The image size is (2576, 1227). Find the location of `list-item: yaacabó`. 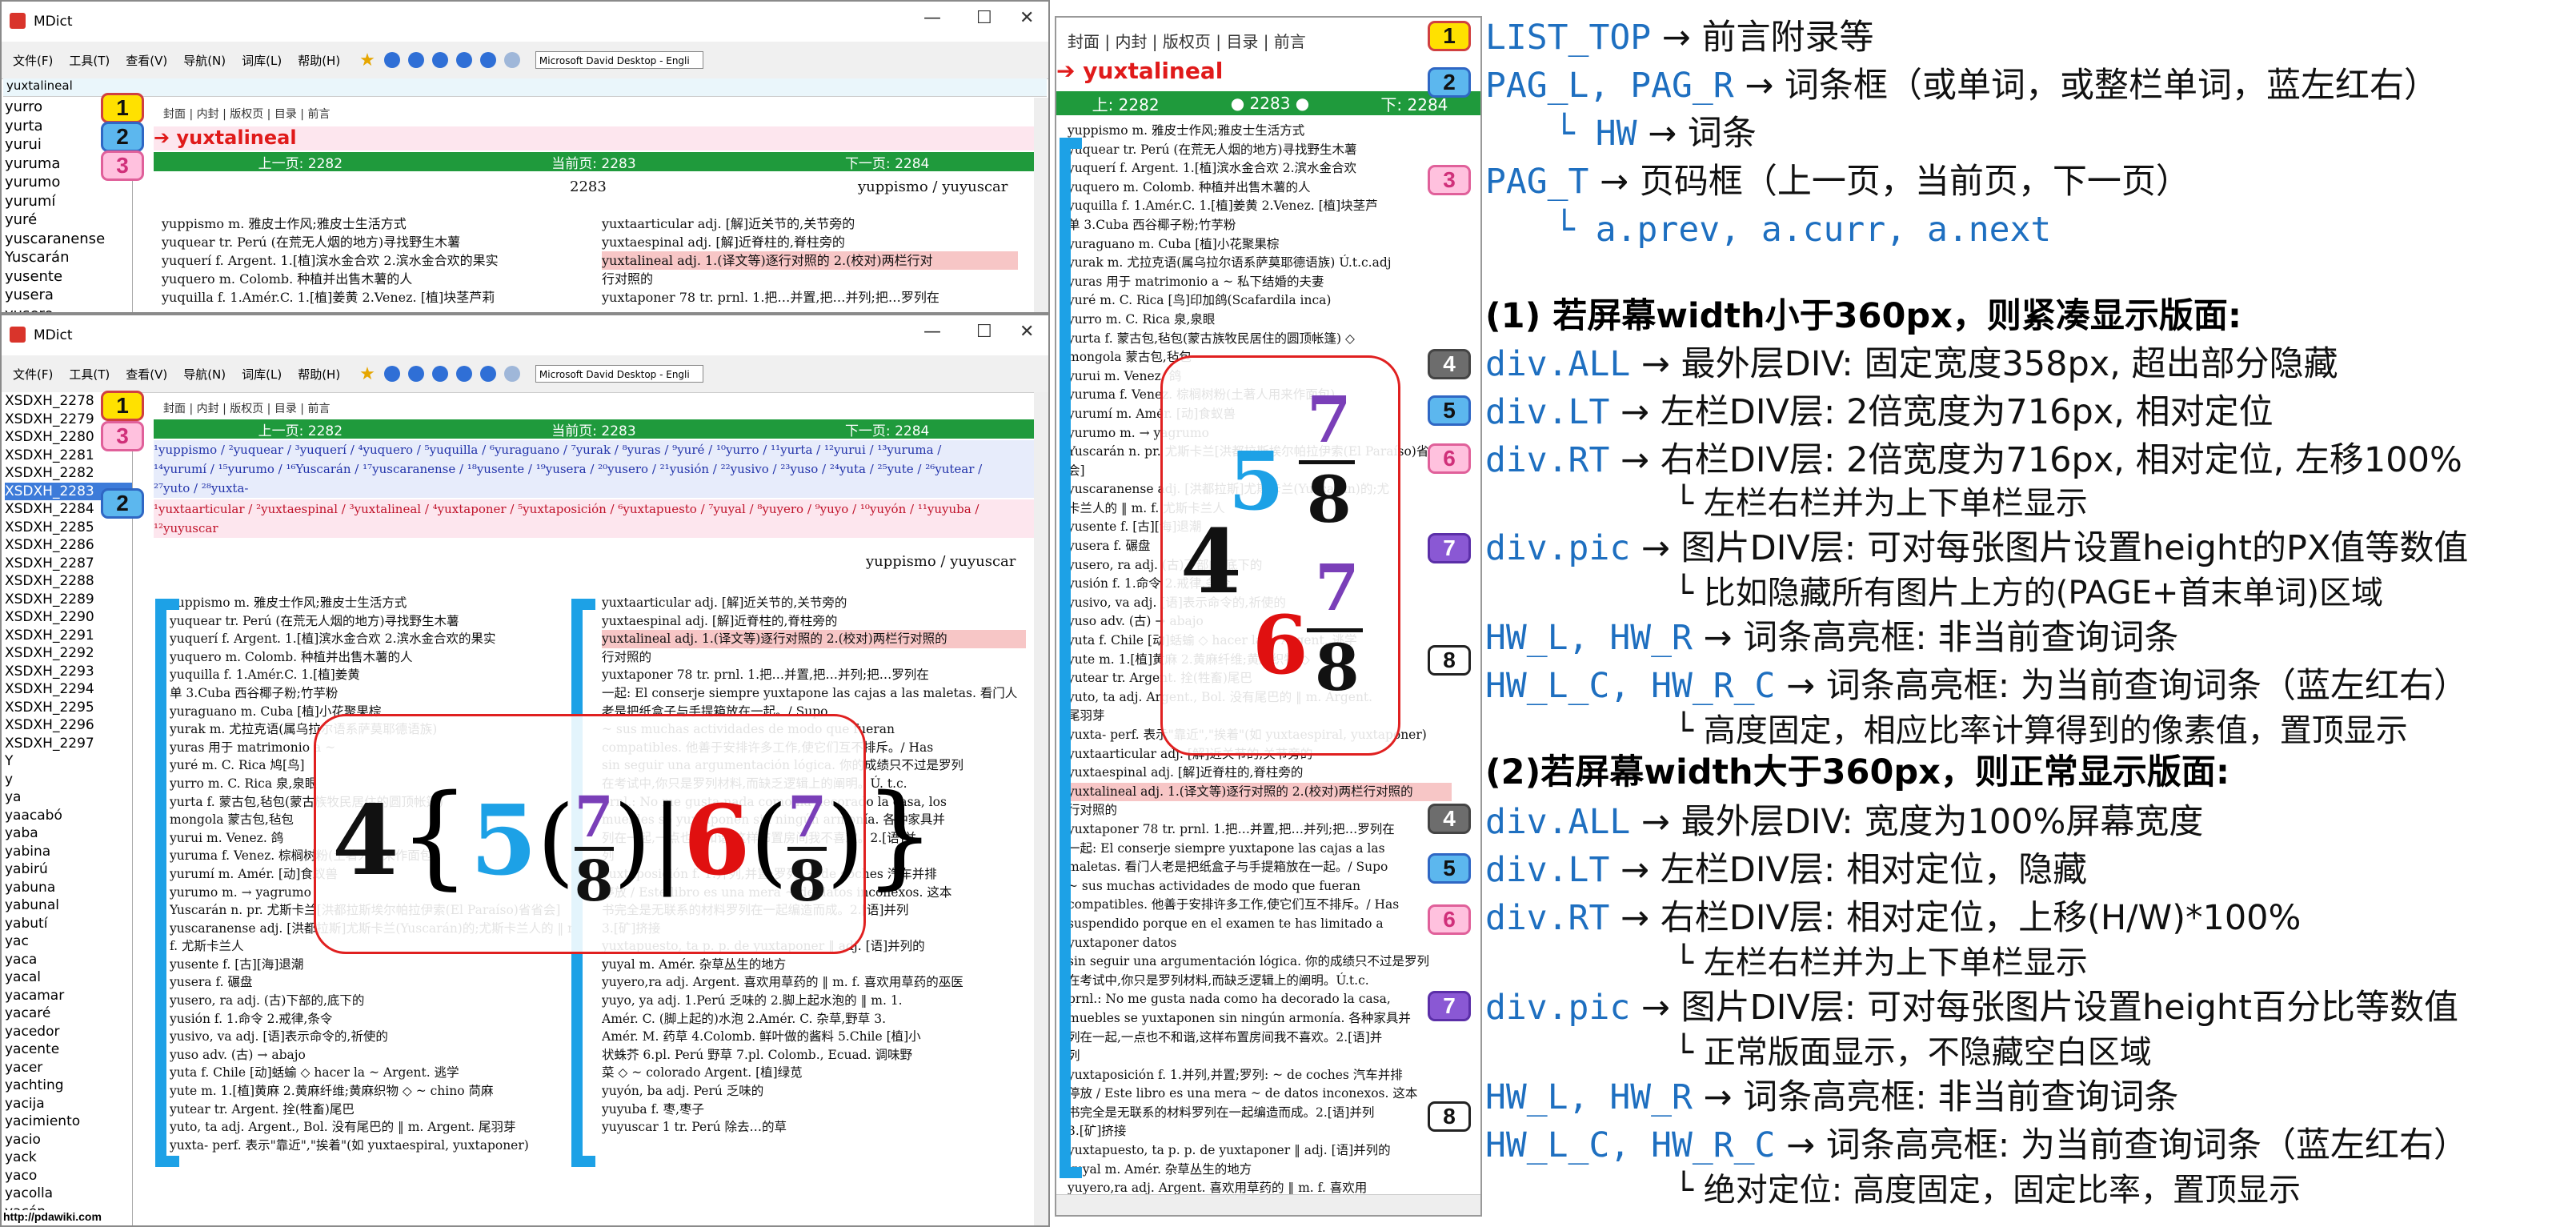

list-item: yaacabó is located at coordinates (68, 816).